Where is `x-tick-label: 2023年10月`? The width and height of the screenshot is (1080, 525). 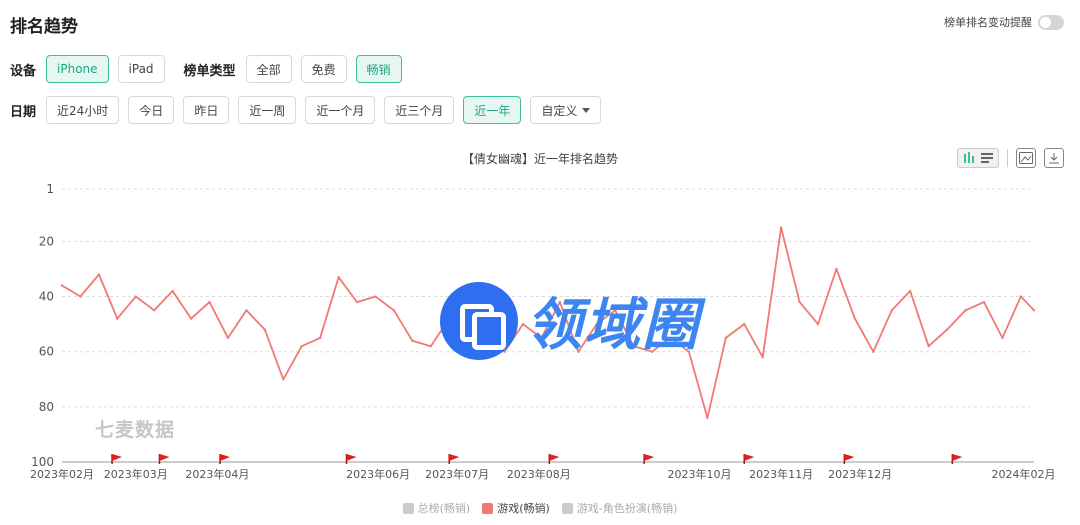
x-tick-label: 2023年10月 is located at coordinates (699, 474).